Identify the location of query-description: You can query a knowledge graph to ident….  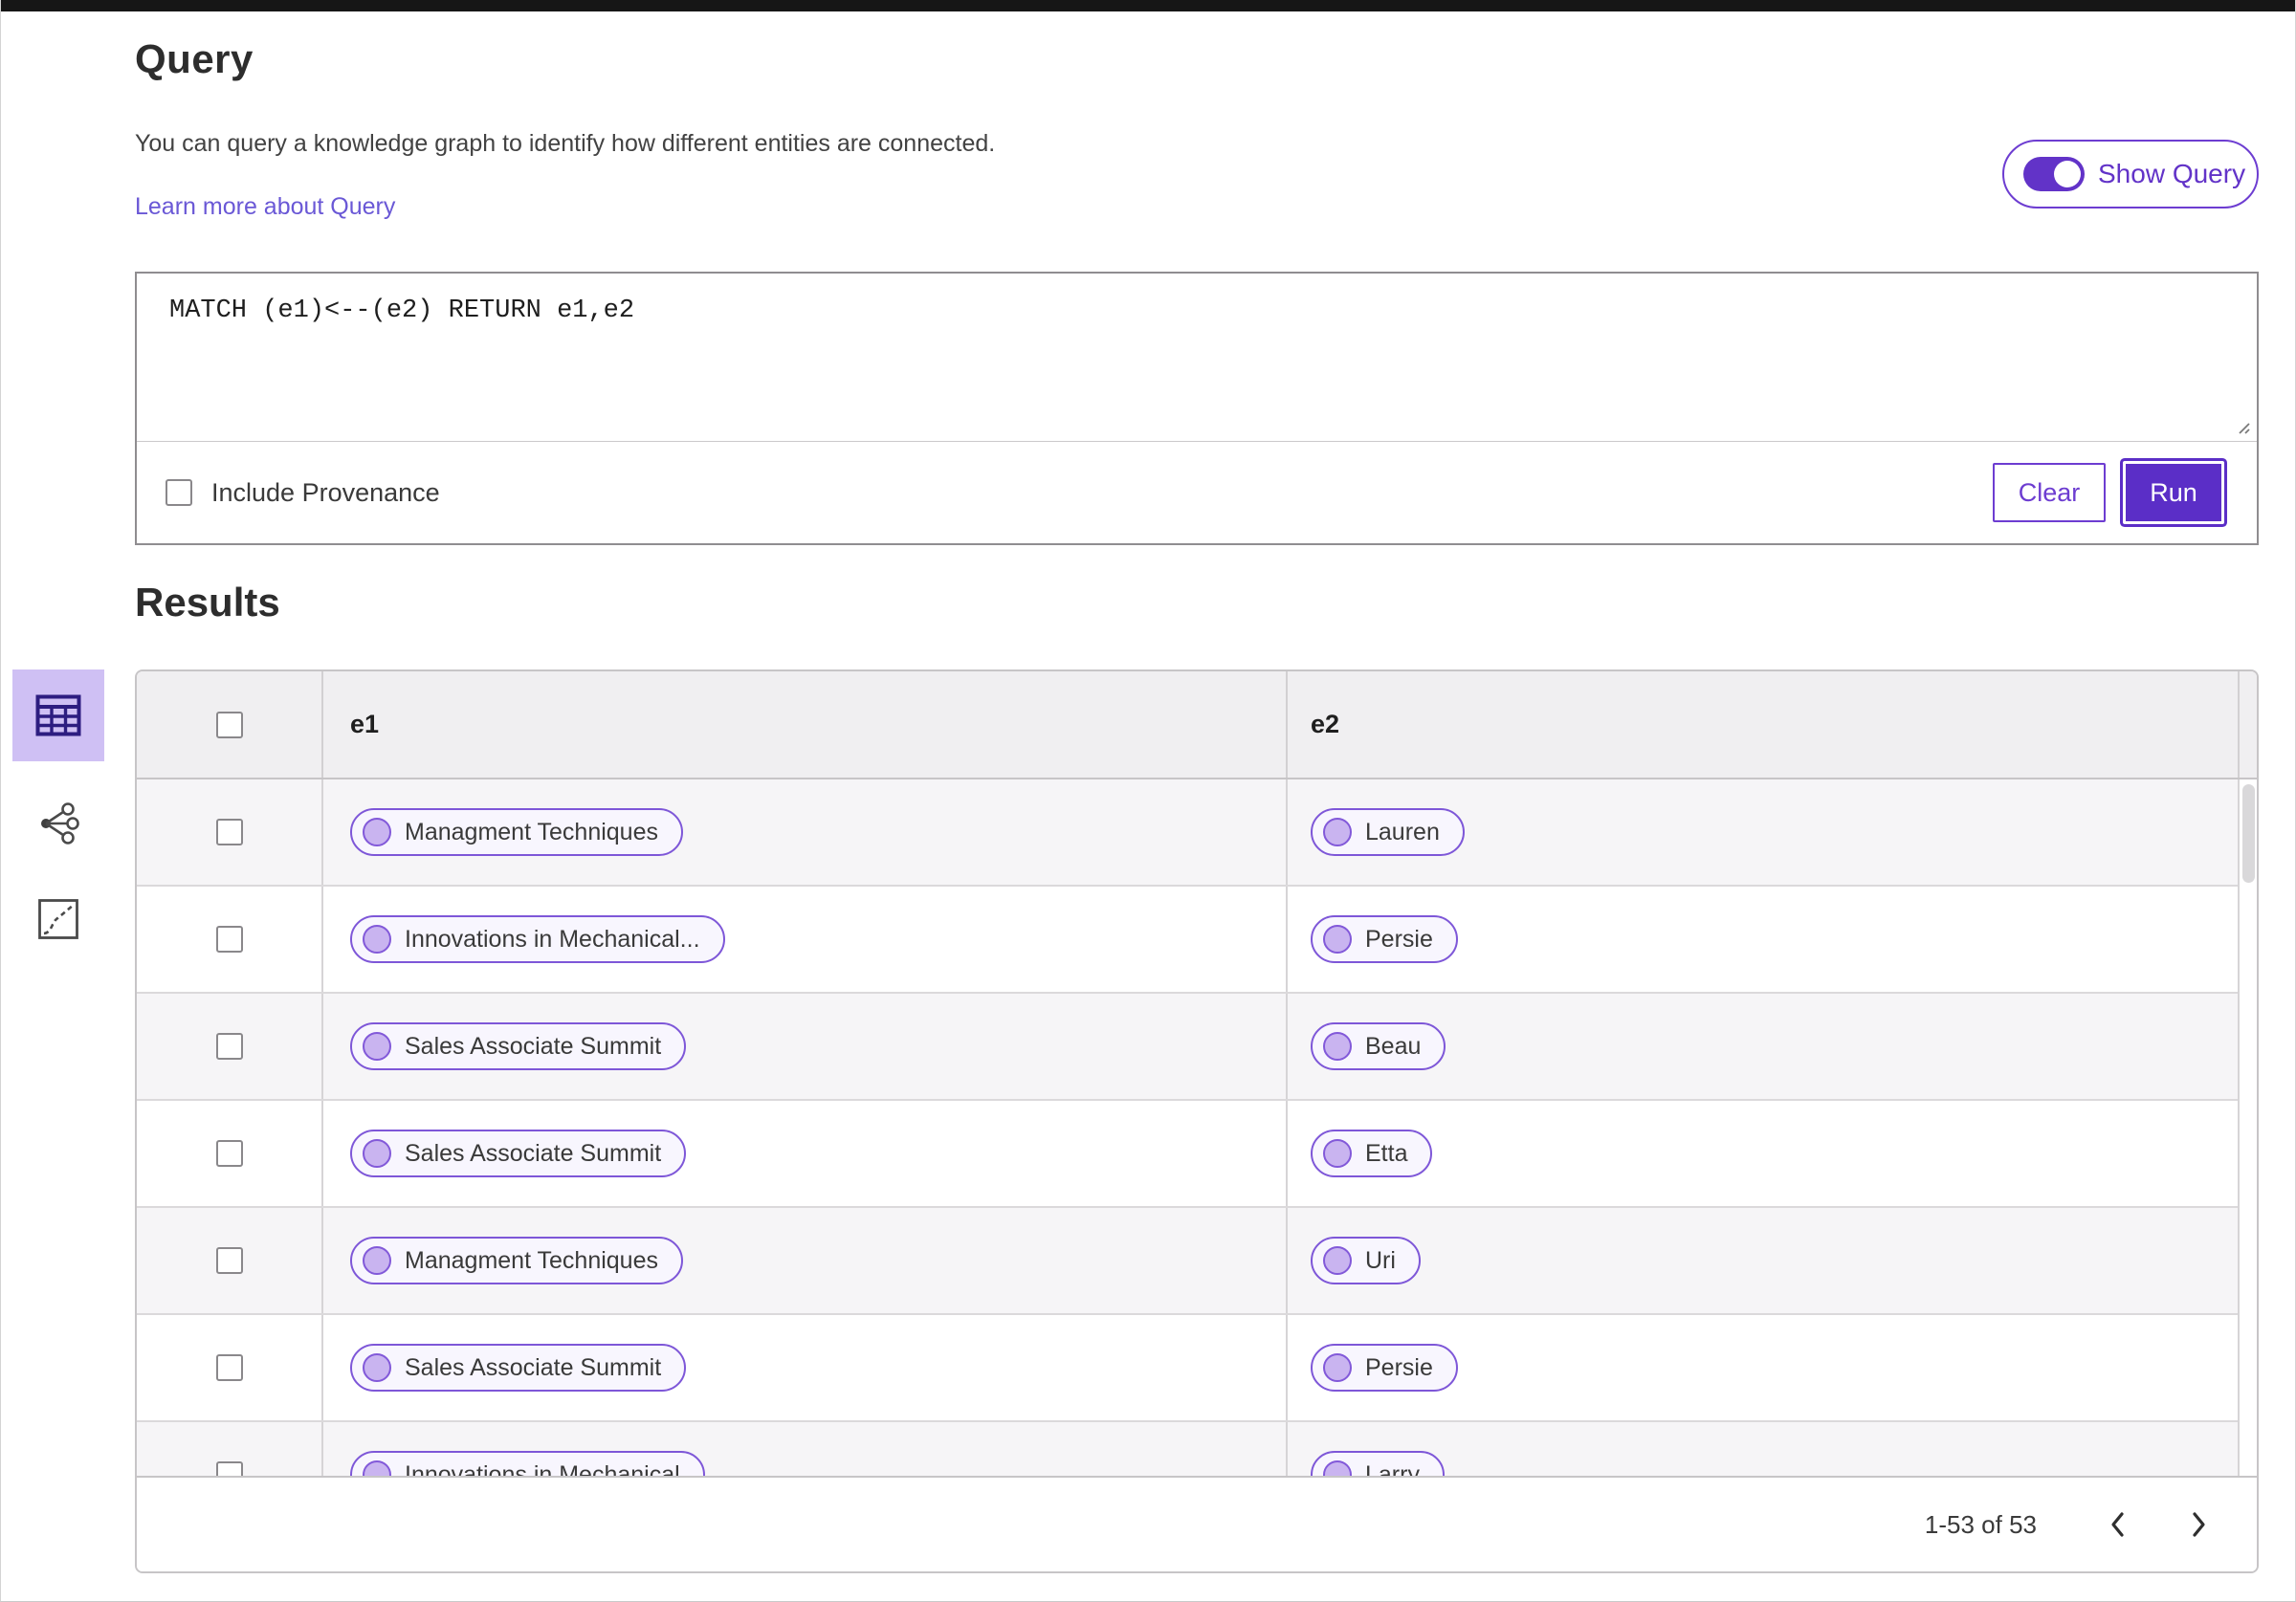
(566, 143).